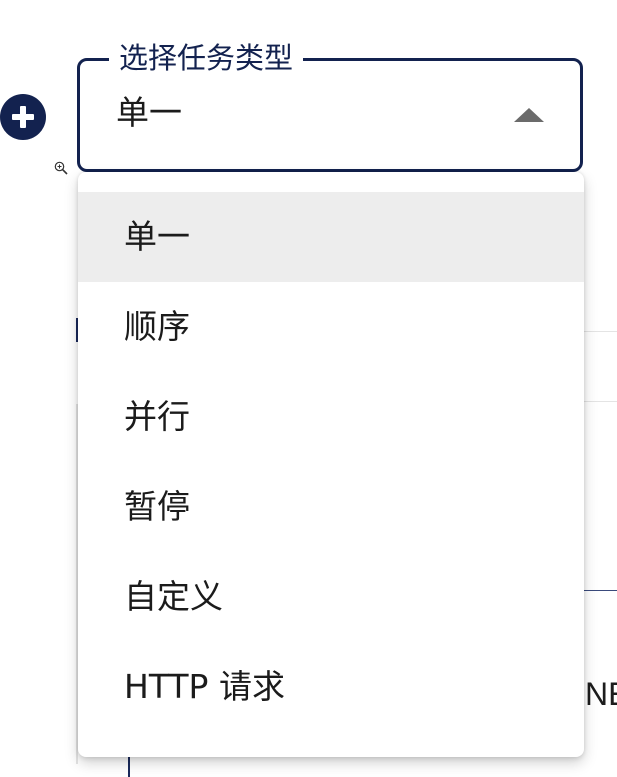 The height and width of the screenshot is (777, 617). What do you see at coordinates (331, 507) in the screenshot?
I see `menu-item-pause: 暂停` at bounding box center [331, 507].